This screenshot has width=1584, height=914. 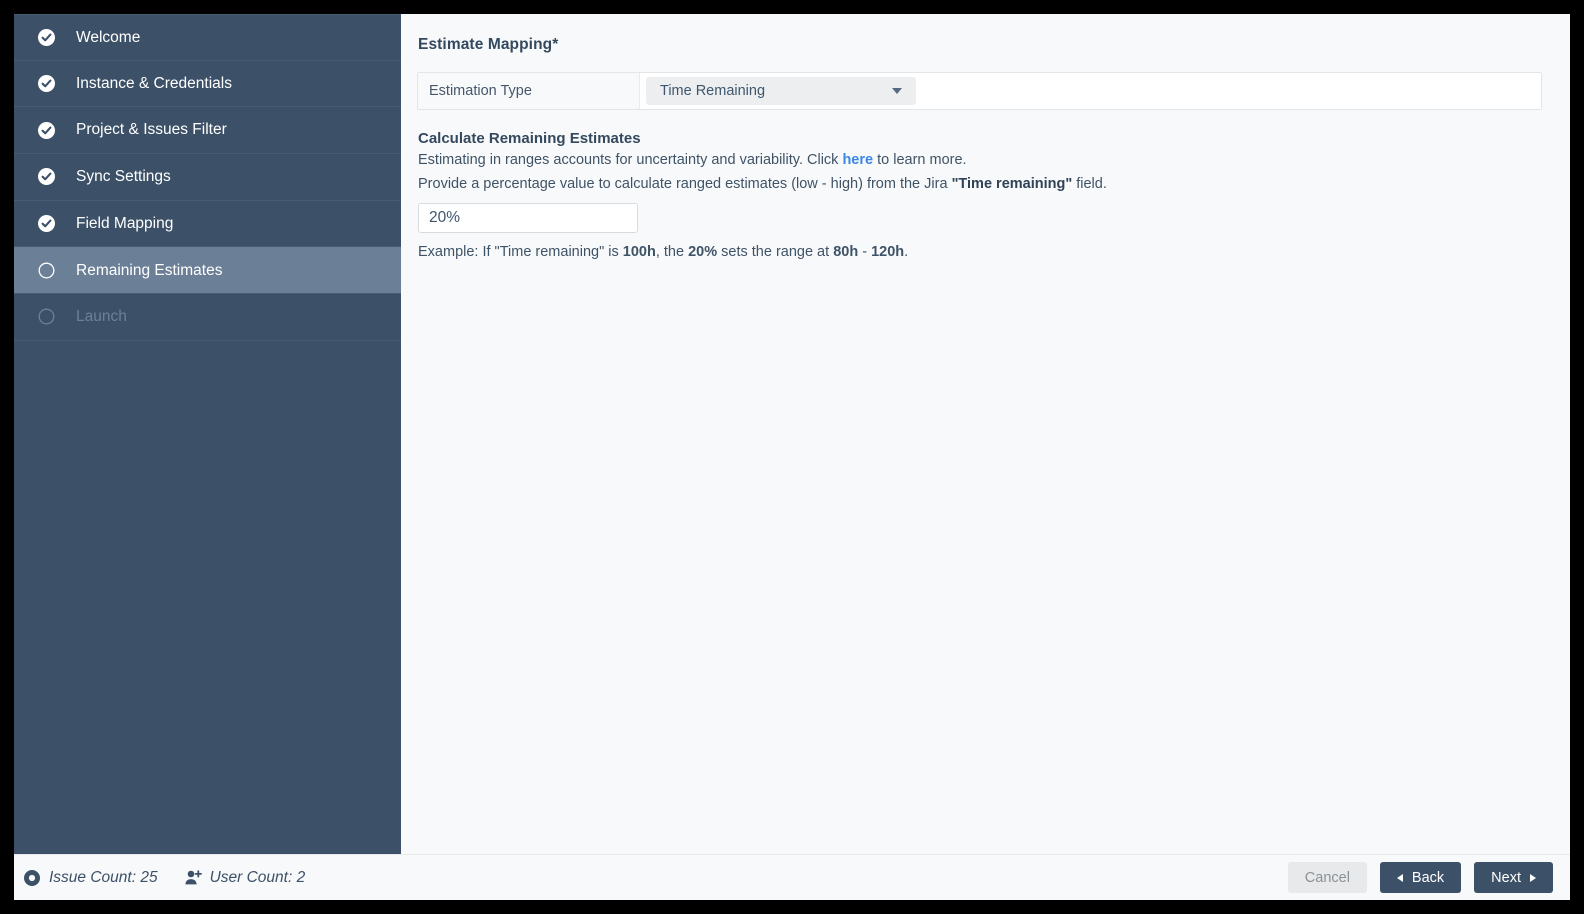 What do you see at coordinates (1327, 877) in the screenshot?
I see `cancel-button: Cancel` at bounding box center [1327, 877].